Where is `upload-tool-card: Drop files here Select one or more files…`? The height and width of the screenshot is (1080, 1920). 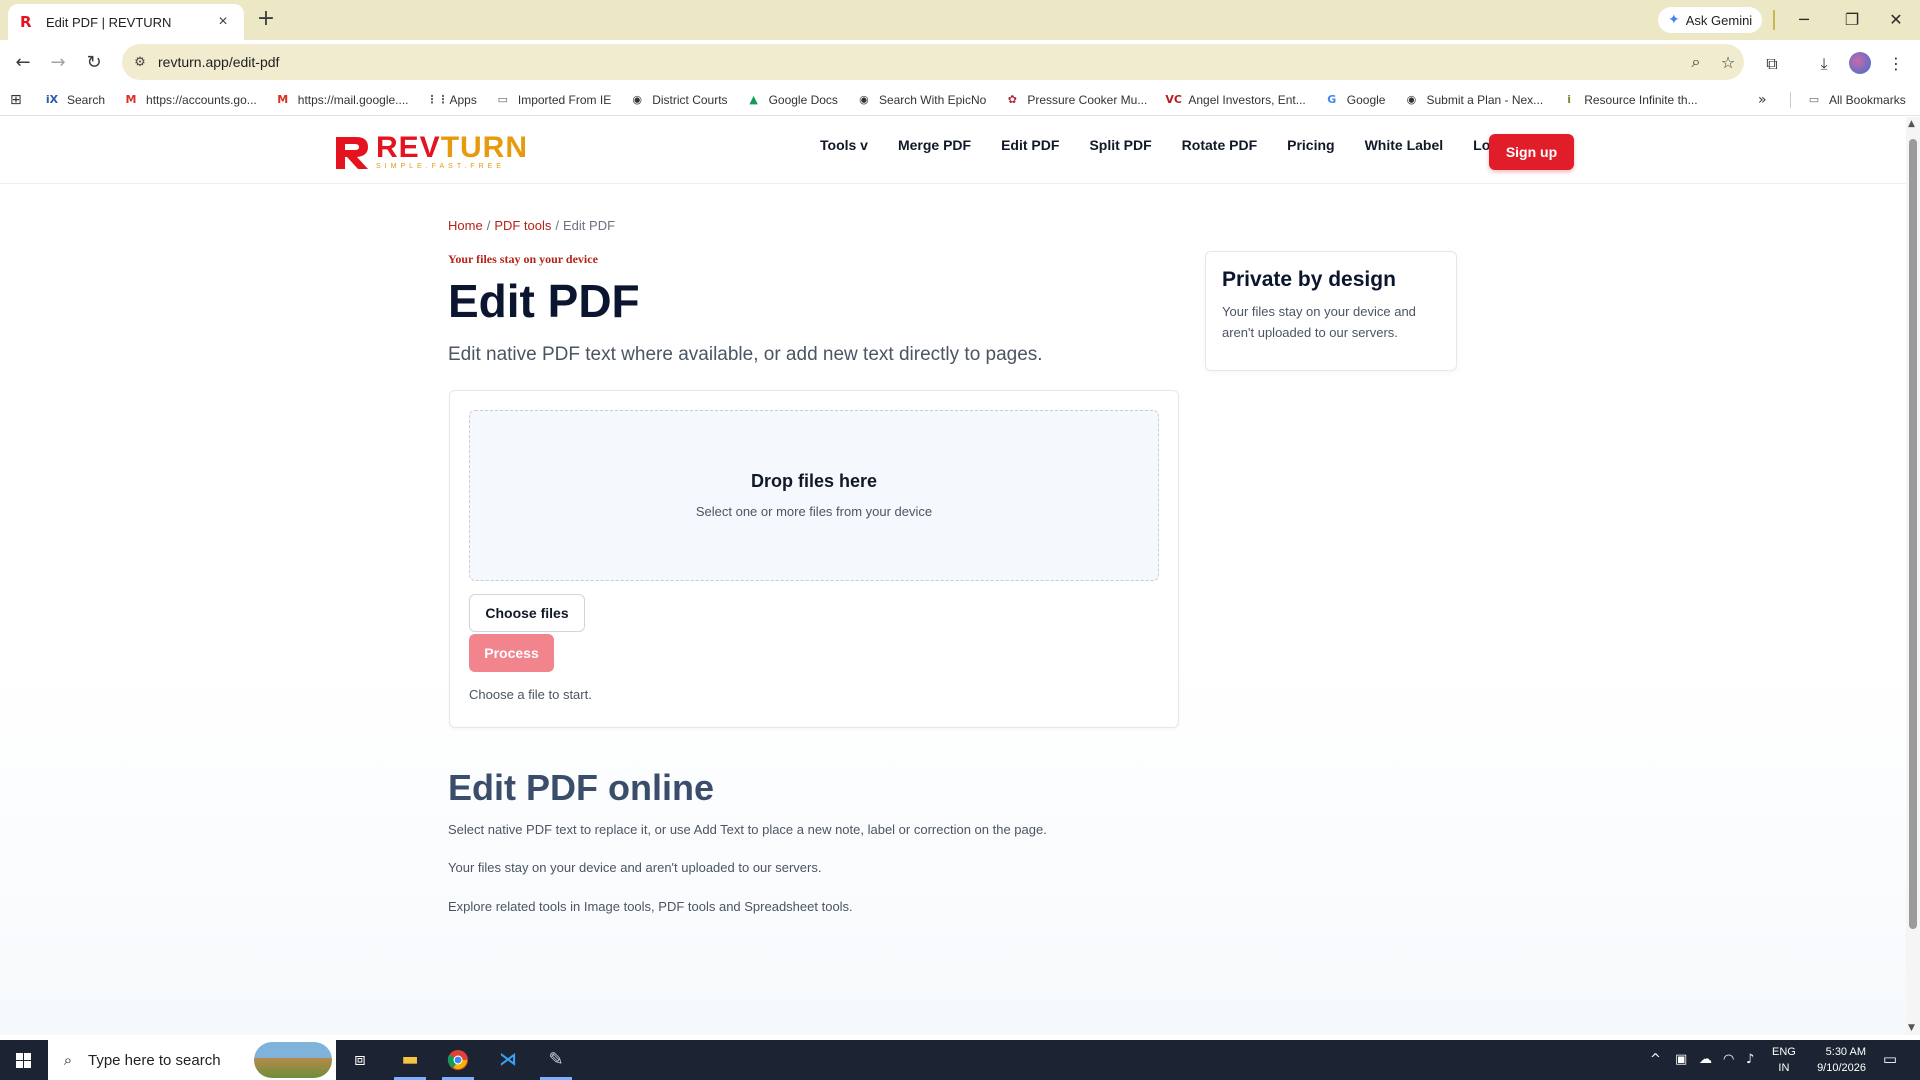
upload-tool-card: Drop files here Select one or more files… is located at coordinates (814, 559).